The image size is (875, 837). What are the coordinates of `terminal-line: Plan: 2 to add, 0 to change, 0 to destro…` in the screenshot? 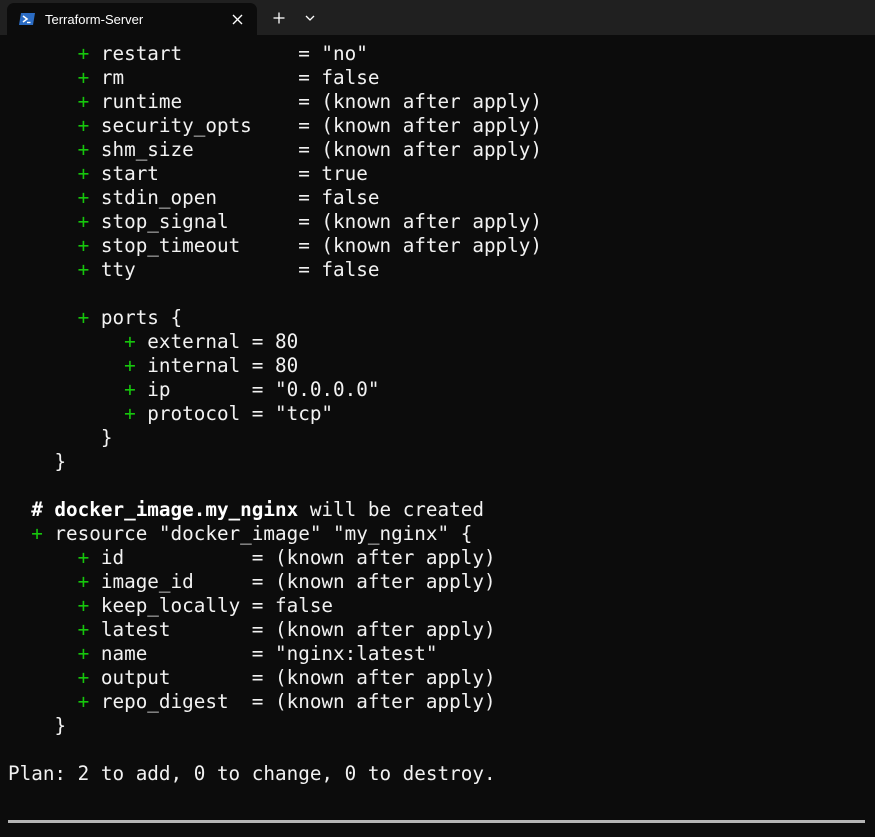 It's located at (252, 774).